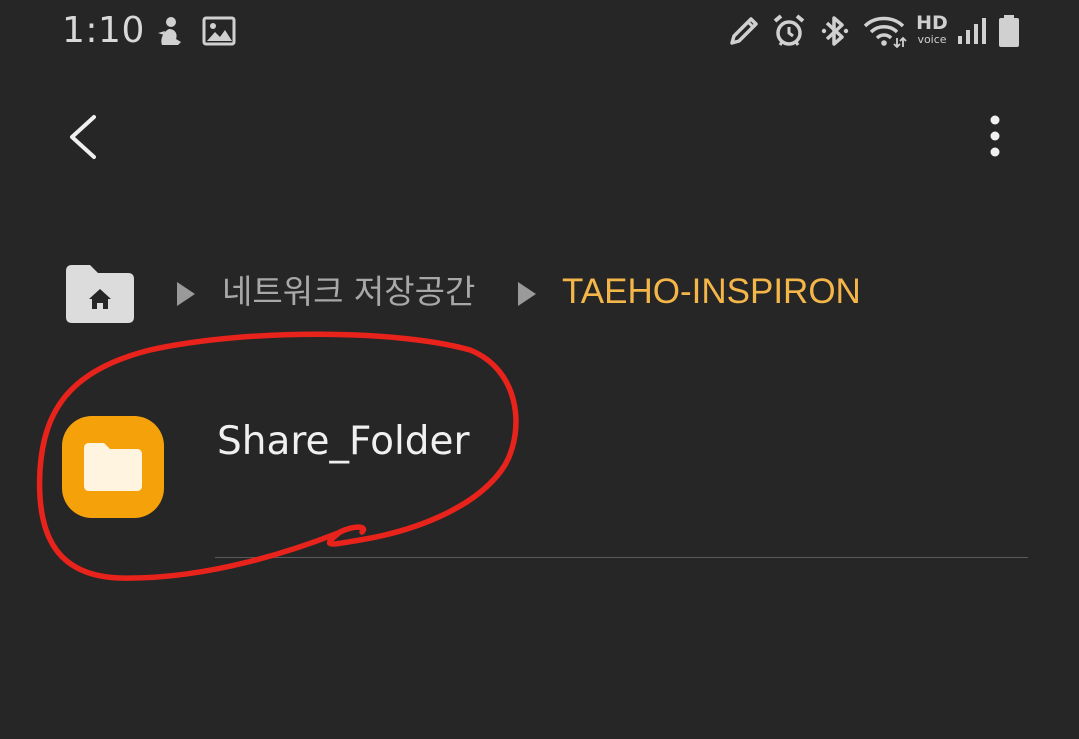 This screenshot has height=739, width=1079. I want to click on breadcrumb-home, so click(100, 292).